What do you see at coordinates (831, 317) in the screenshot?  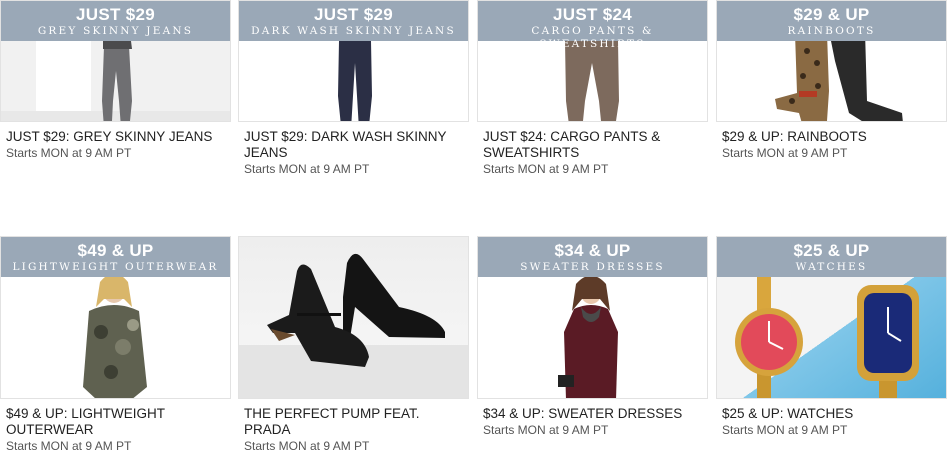 I see `event-thumbnail: $25 & UP WATCHES` at bounding box center [831, 317].